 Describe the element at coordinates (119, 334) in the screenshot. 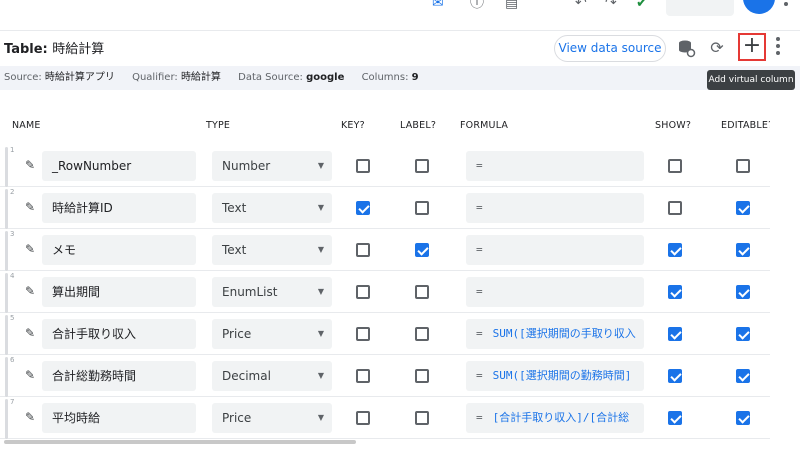

I see `column-name-field: 合計手取り収入` at that location.